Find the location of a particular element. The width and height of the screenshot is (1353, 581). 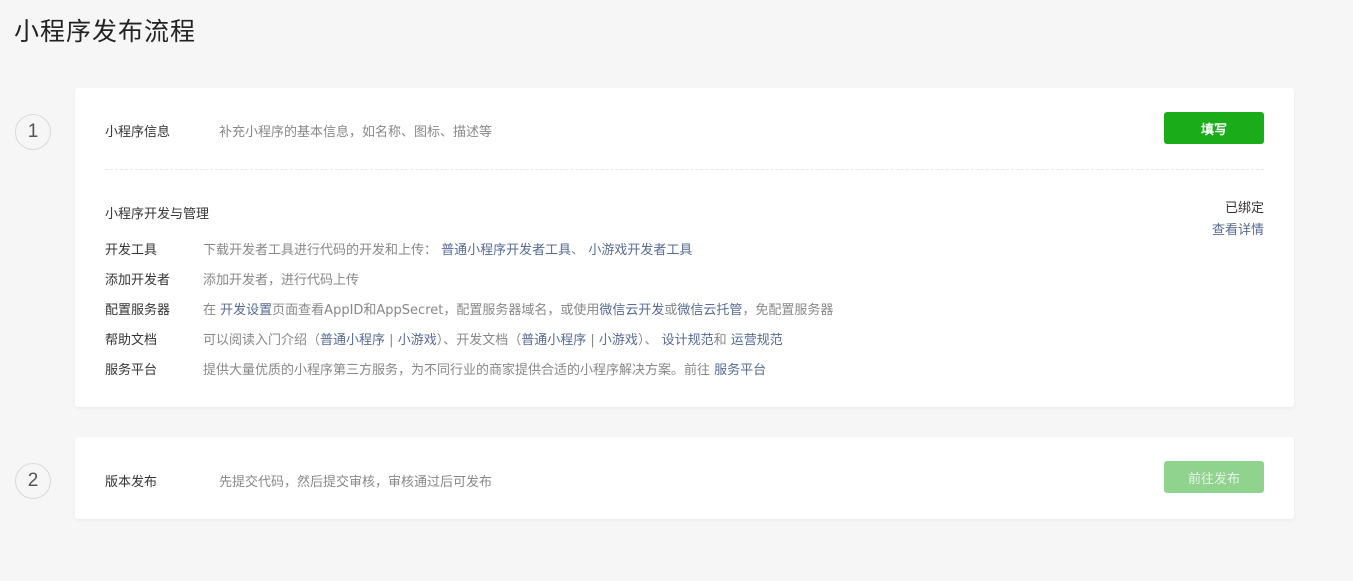

server-config-label: 配置服务器 is located at coordinates (138, 310).